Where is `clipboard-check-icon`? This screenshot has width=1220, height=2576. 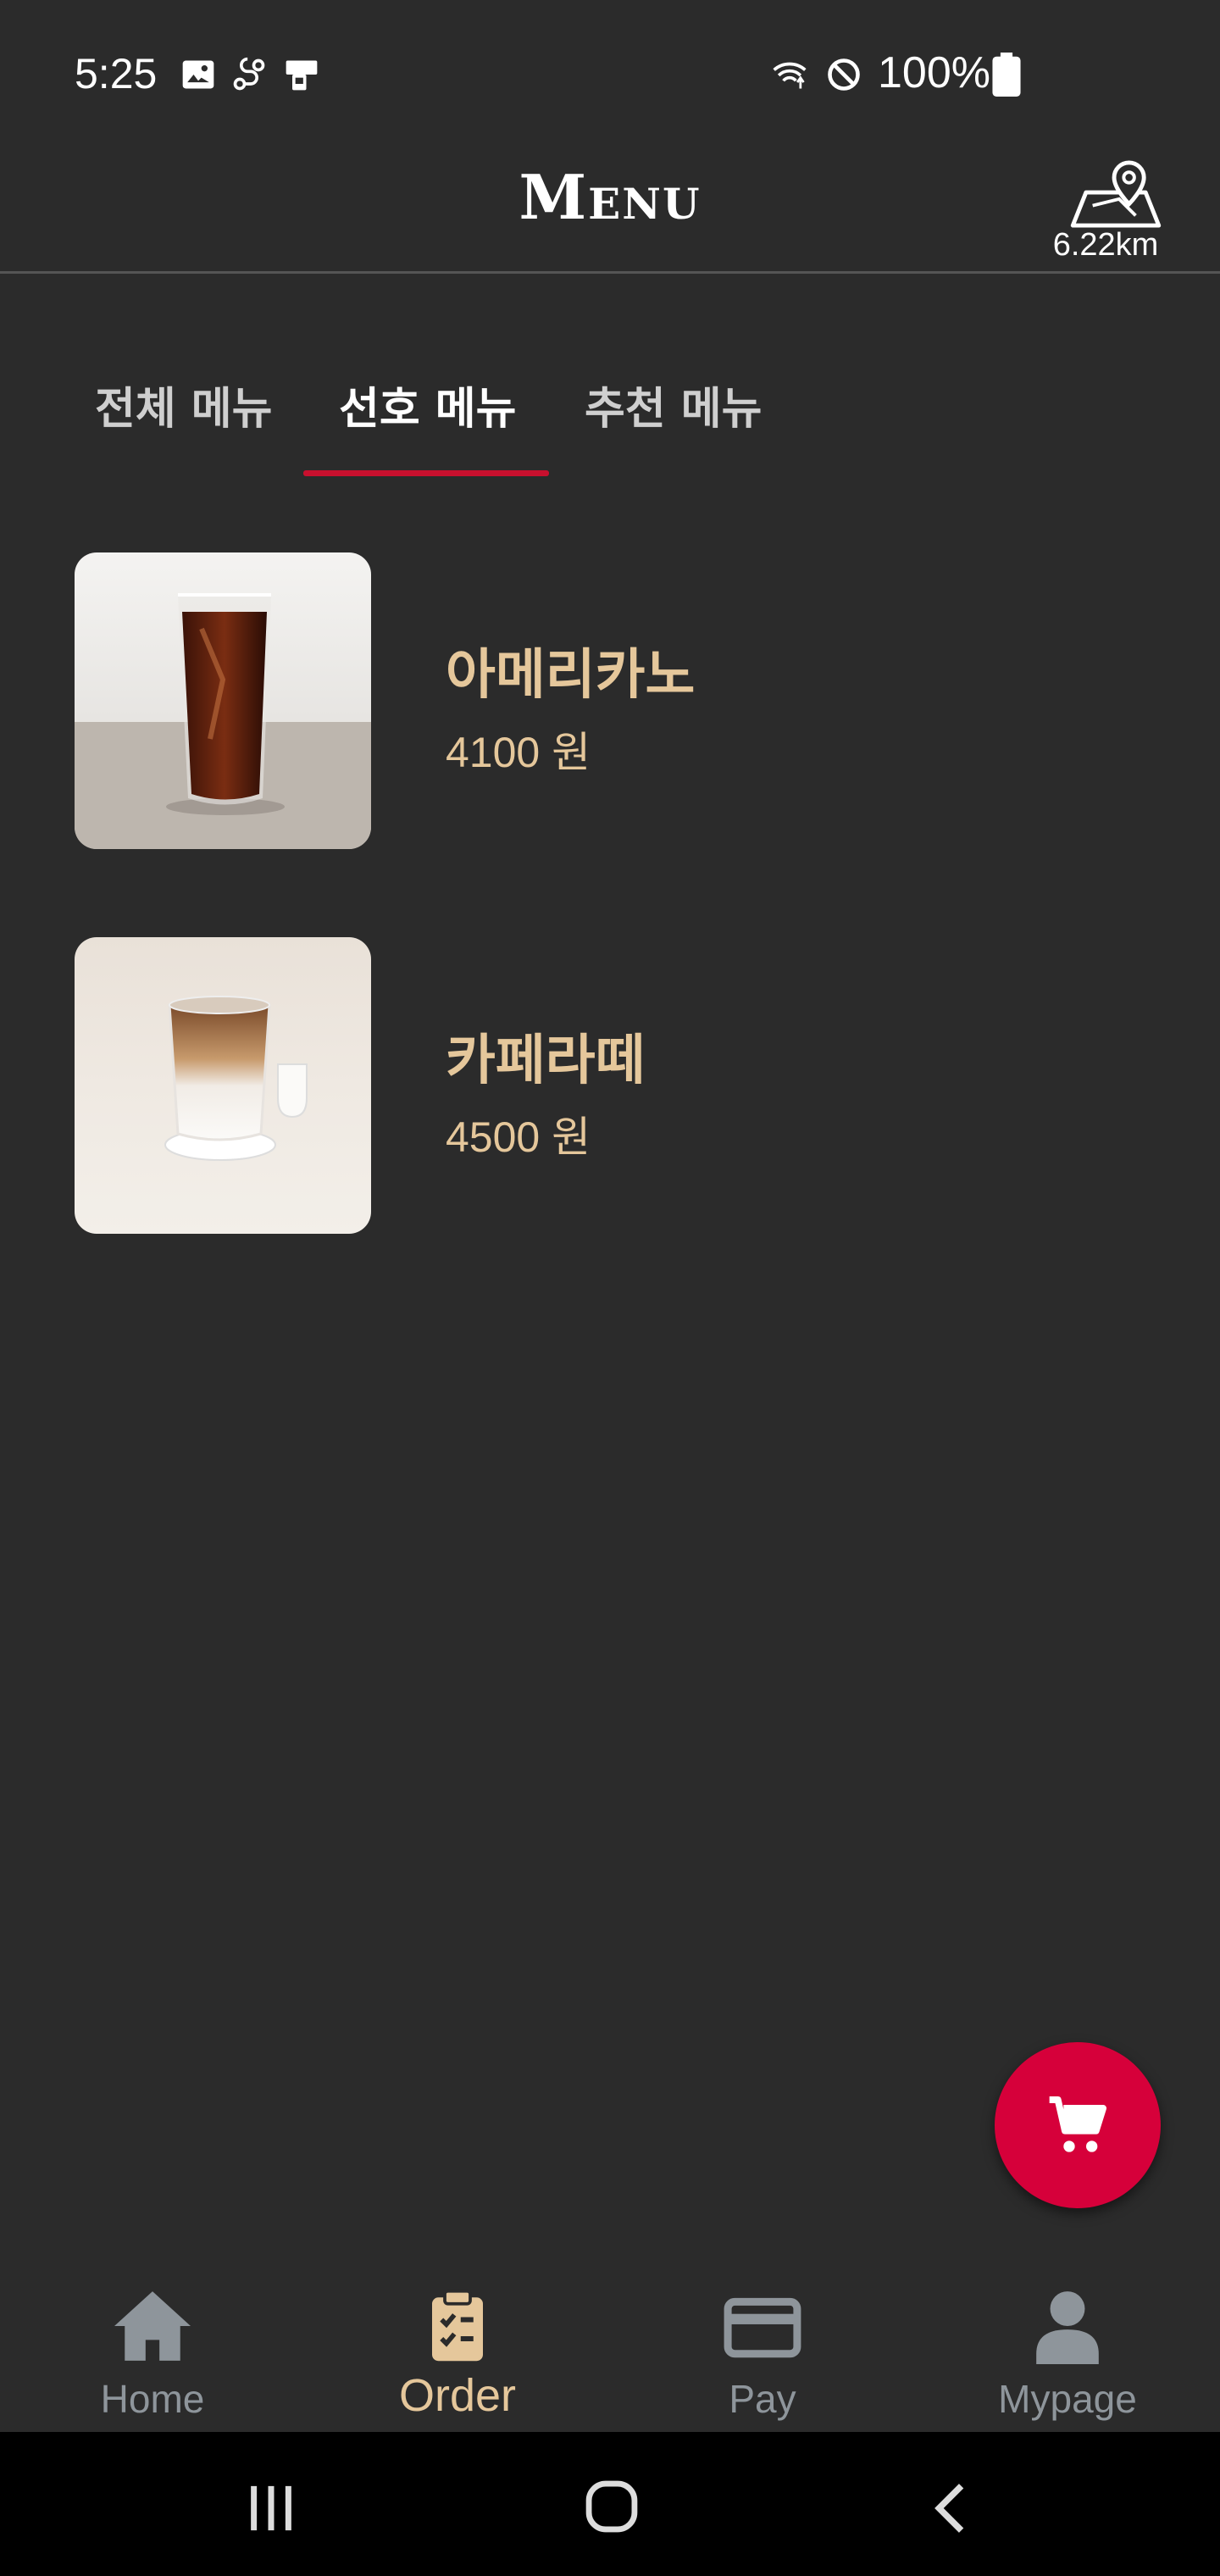
clipboard-check-icon is located at coordinates (457, 2325).